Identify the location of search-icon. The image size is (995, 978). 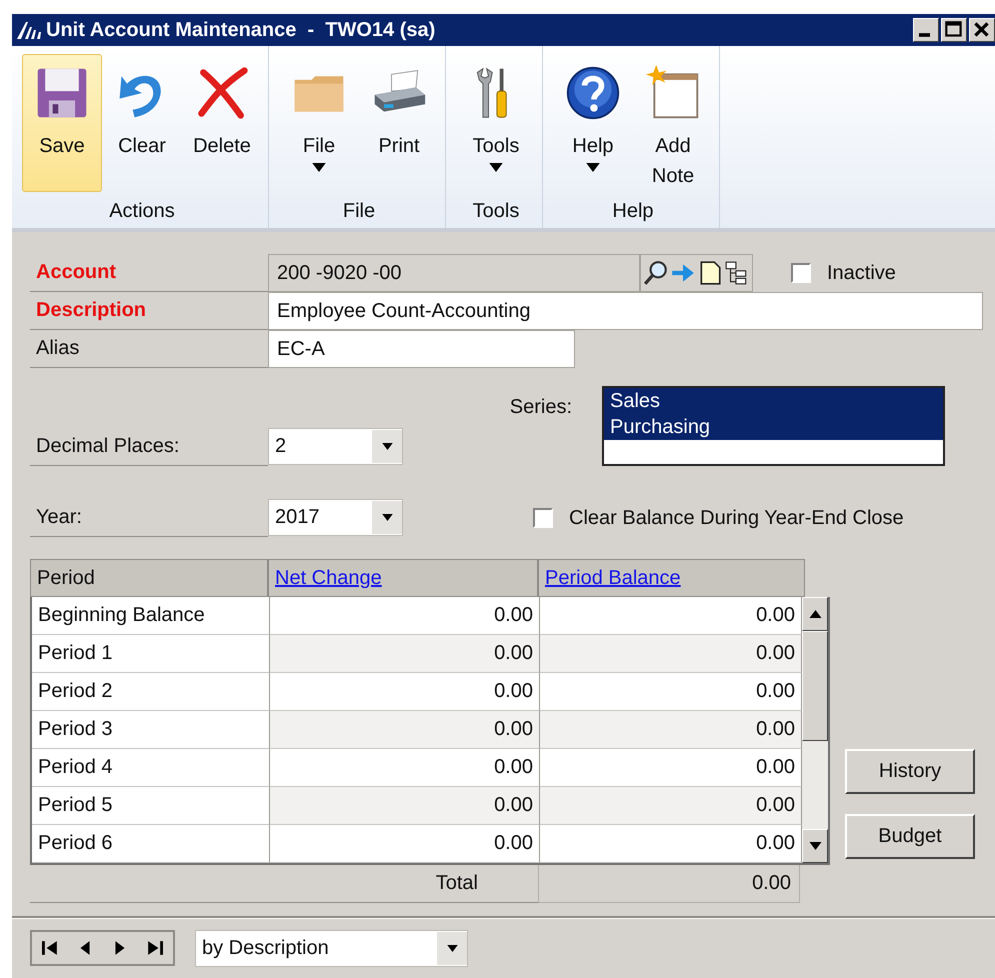
(656, 273).